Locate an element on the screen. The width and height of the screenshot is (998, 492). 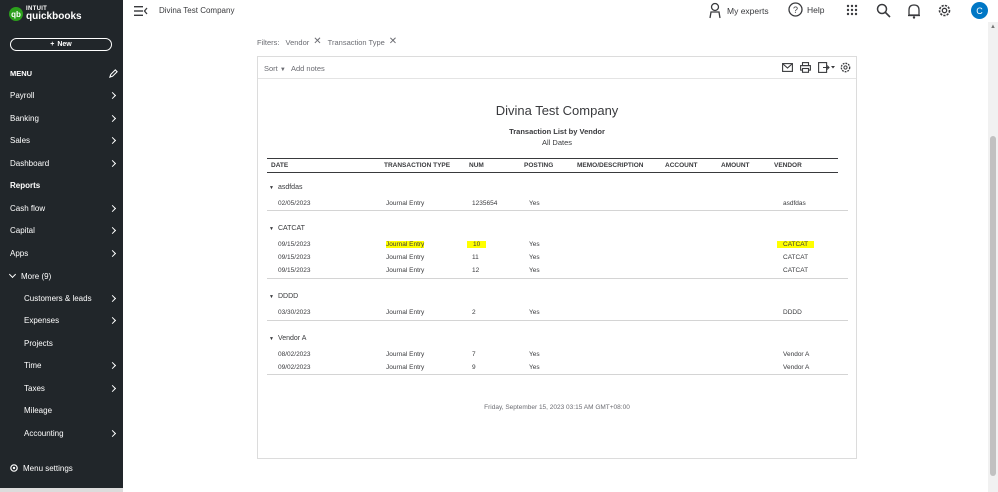
add-notes-link: Add notes is located at coordinates (308, 68).